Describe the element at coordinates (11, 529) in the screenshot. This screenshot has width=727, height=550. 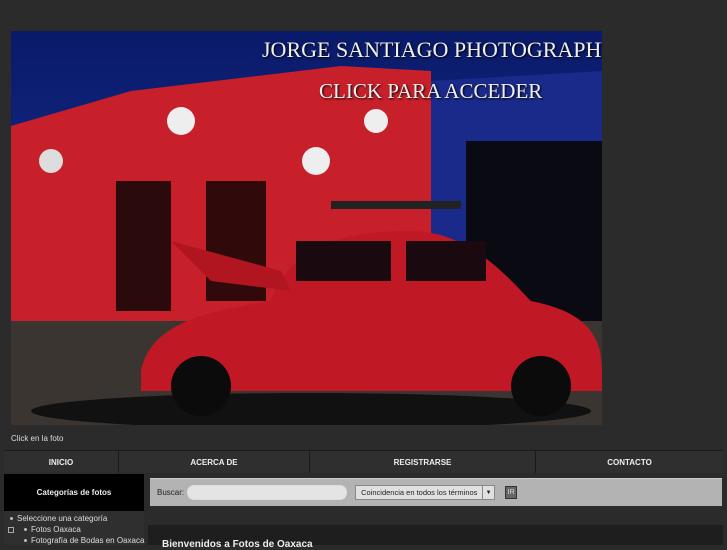
I see `tree-expand-icon` at that location.